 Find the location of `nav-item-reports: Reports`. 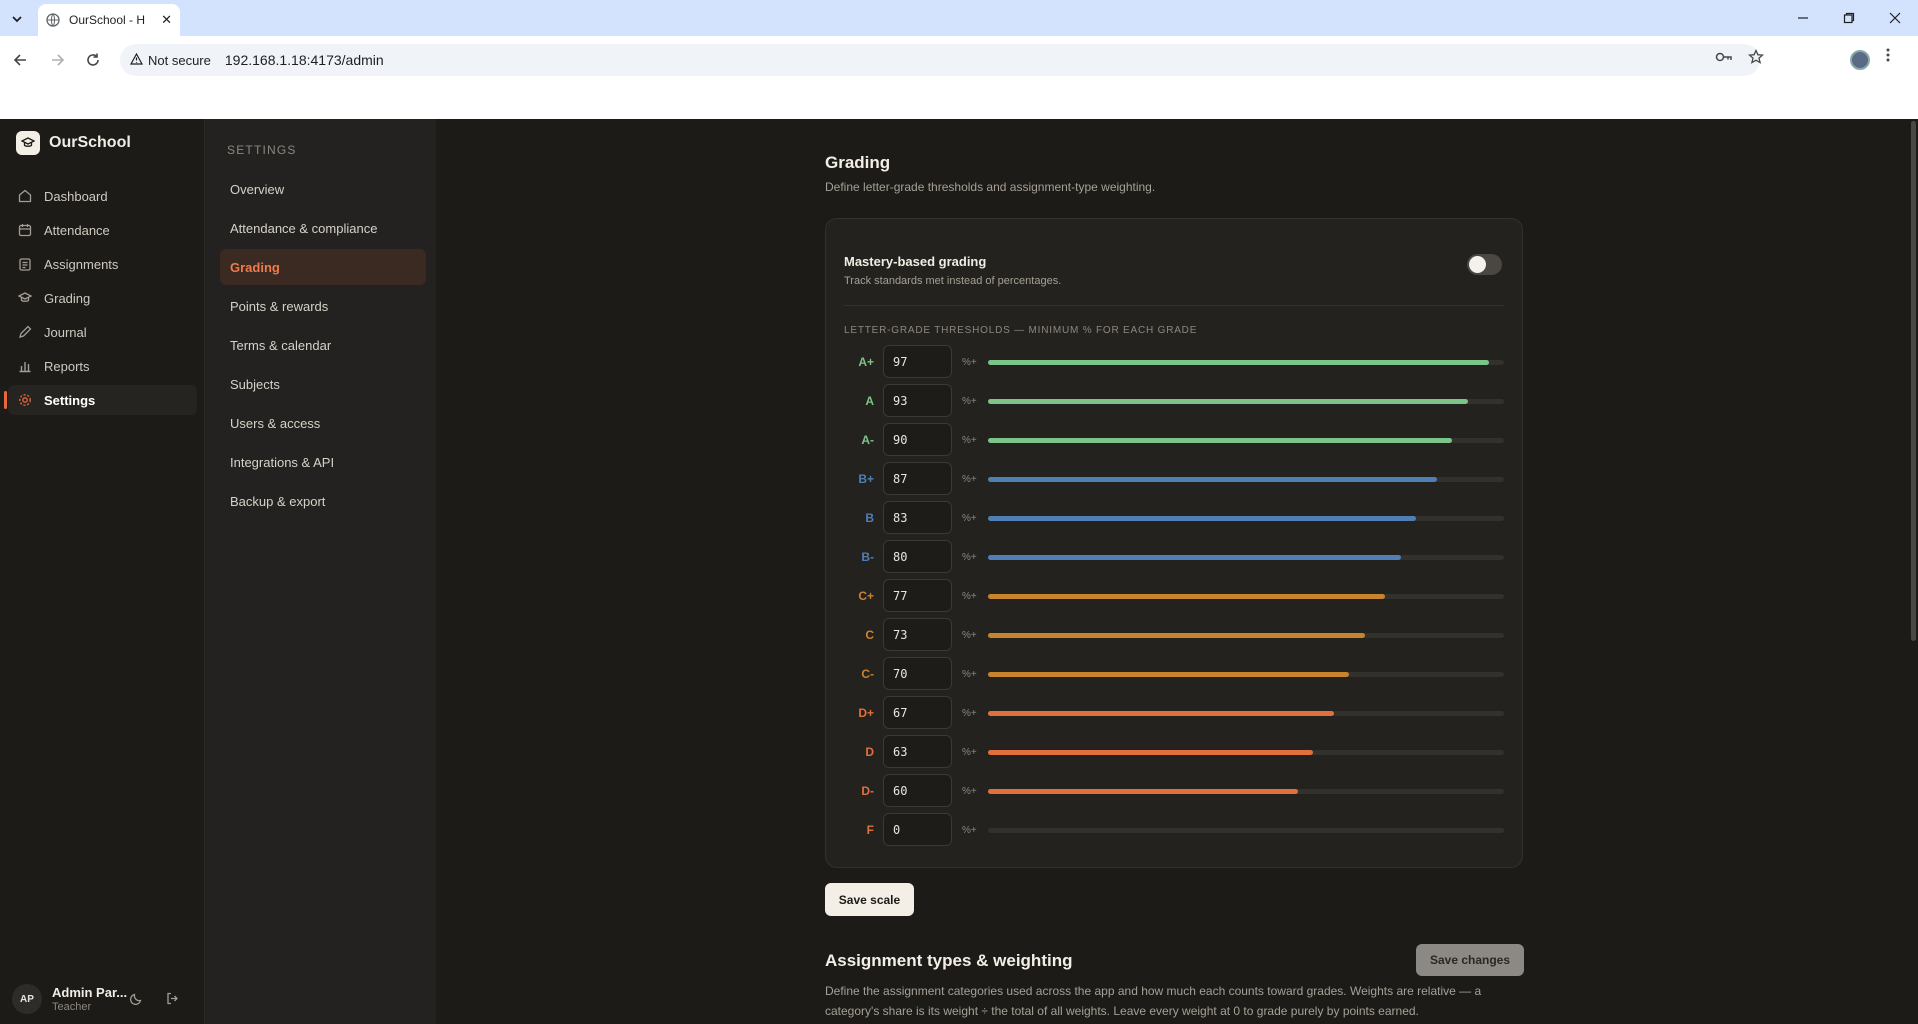

nav-item-reports: Reports is located at coordinates (102, 366).